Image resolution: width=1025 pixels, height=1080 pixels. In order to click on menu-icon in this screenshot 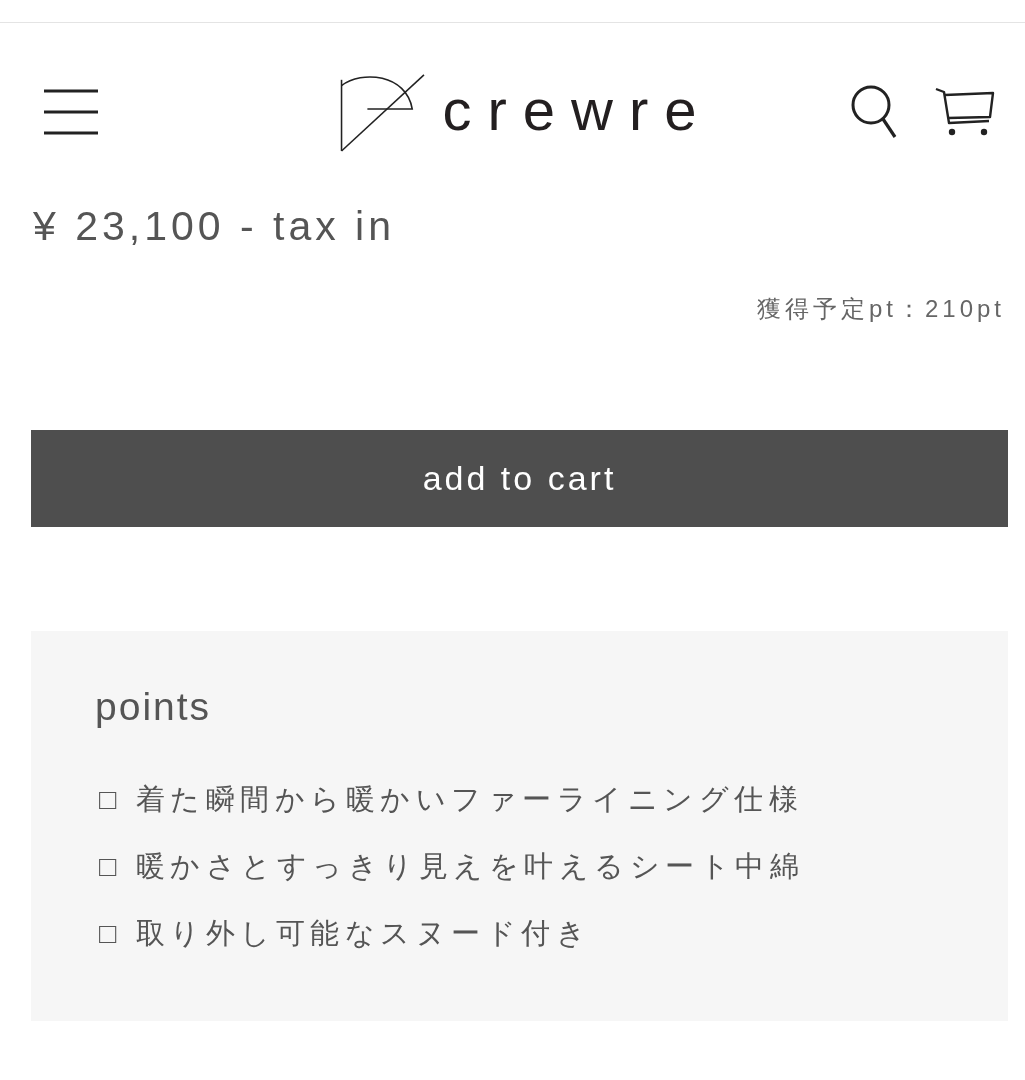, I will do `click(71, 111)`.